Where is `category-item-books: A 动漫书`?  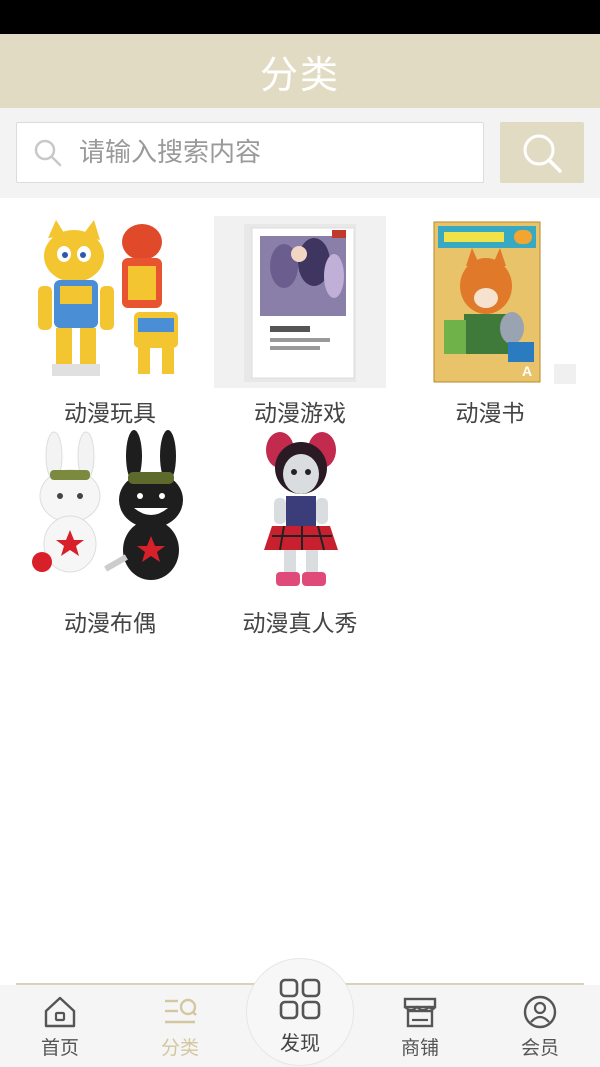
category-item-books: A 动漫书 is located at coordinates (490, 322).